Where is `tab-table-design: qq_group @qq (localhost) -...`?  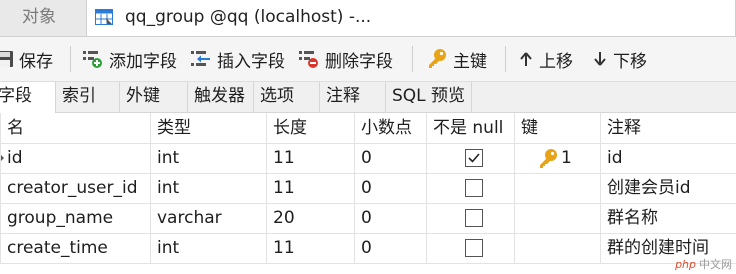
tab-table-design: qq_group @qq (localhost) -... is located at coordinates (411, 18).